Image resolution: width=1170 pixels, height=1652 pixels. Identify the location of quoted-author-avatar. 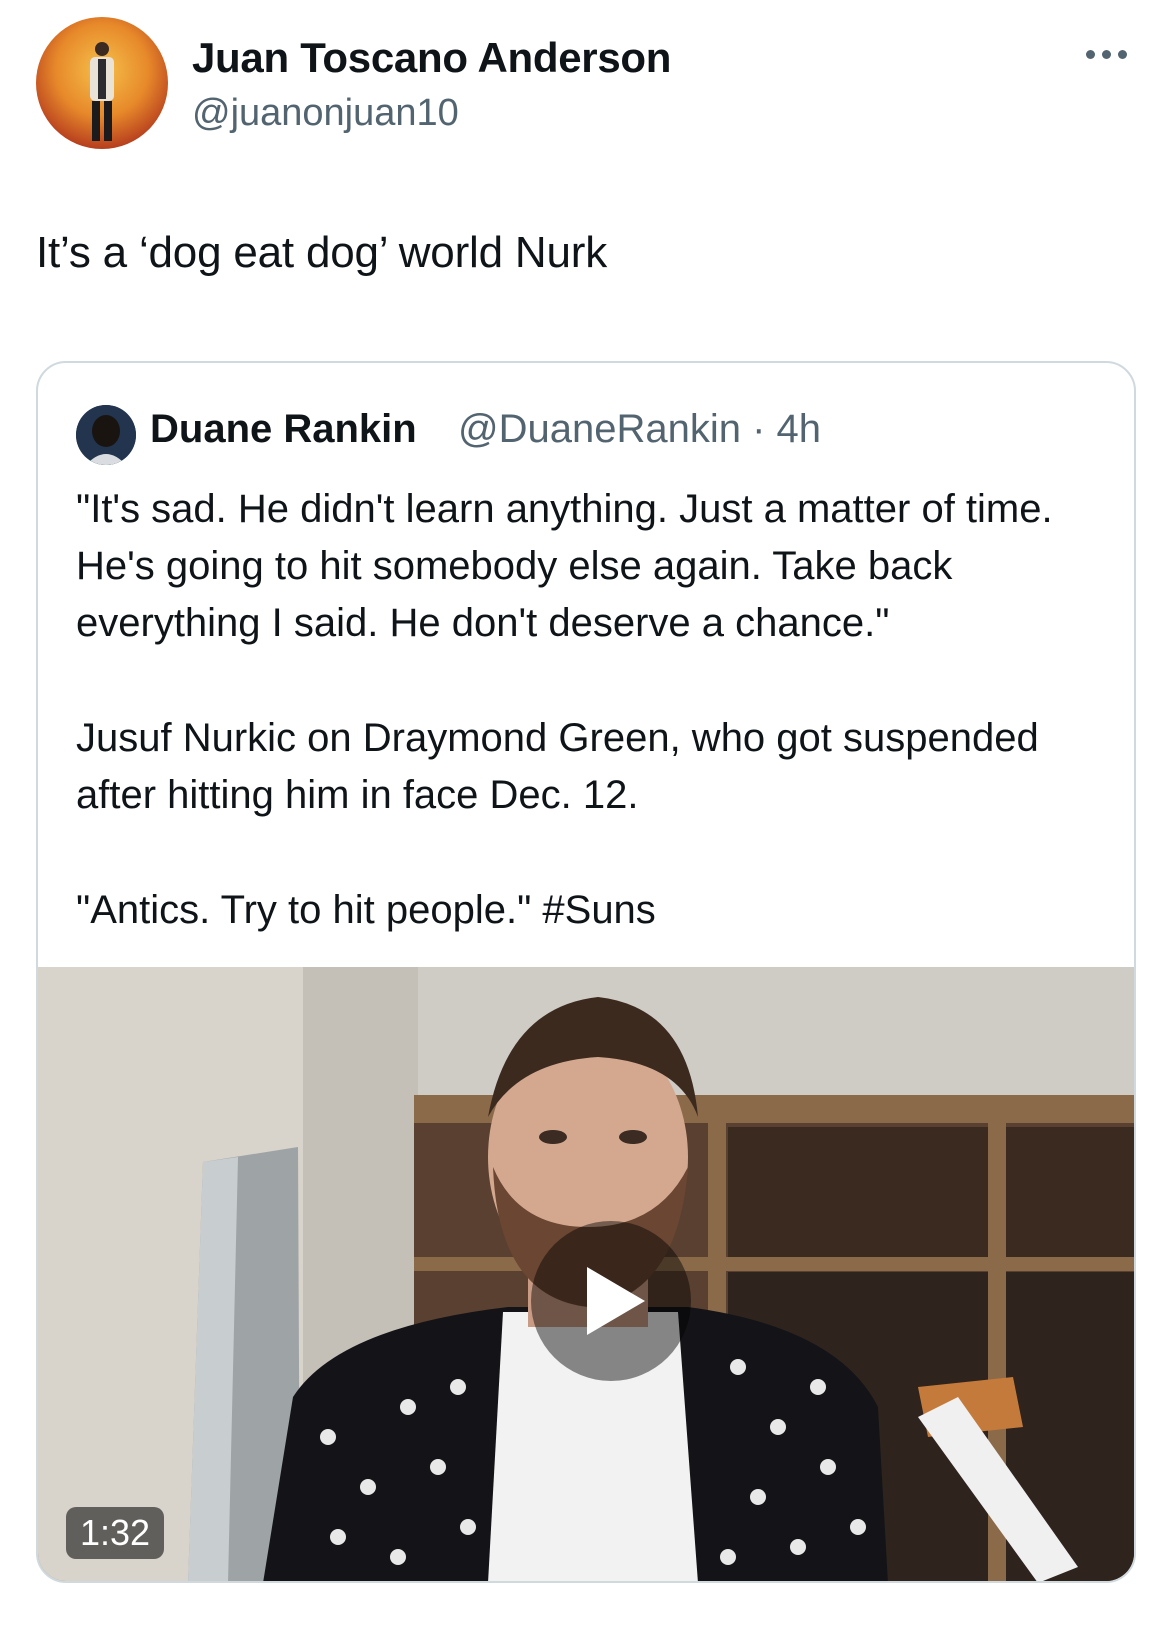
(106, 435).